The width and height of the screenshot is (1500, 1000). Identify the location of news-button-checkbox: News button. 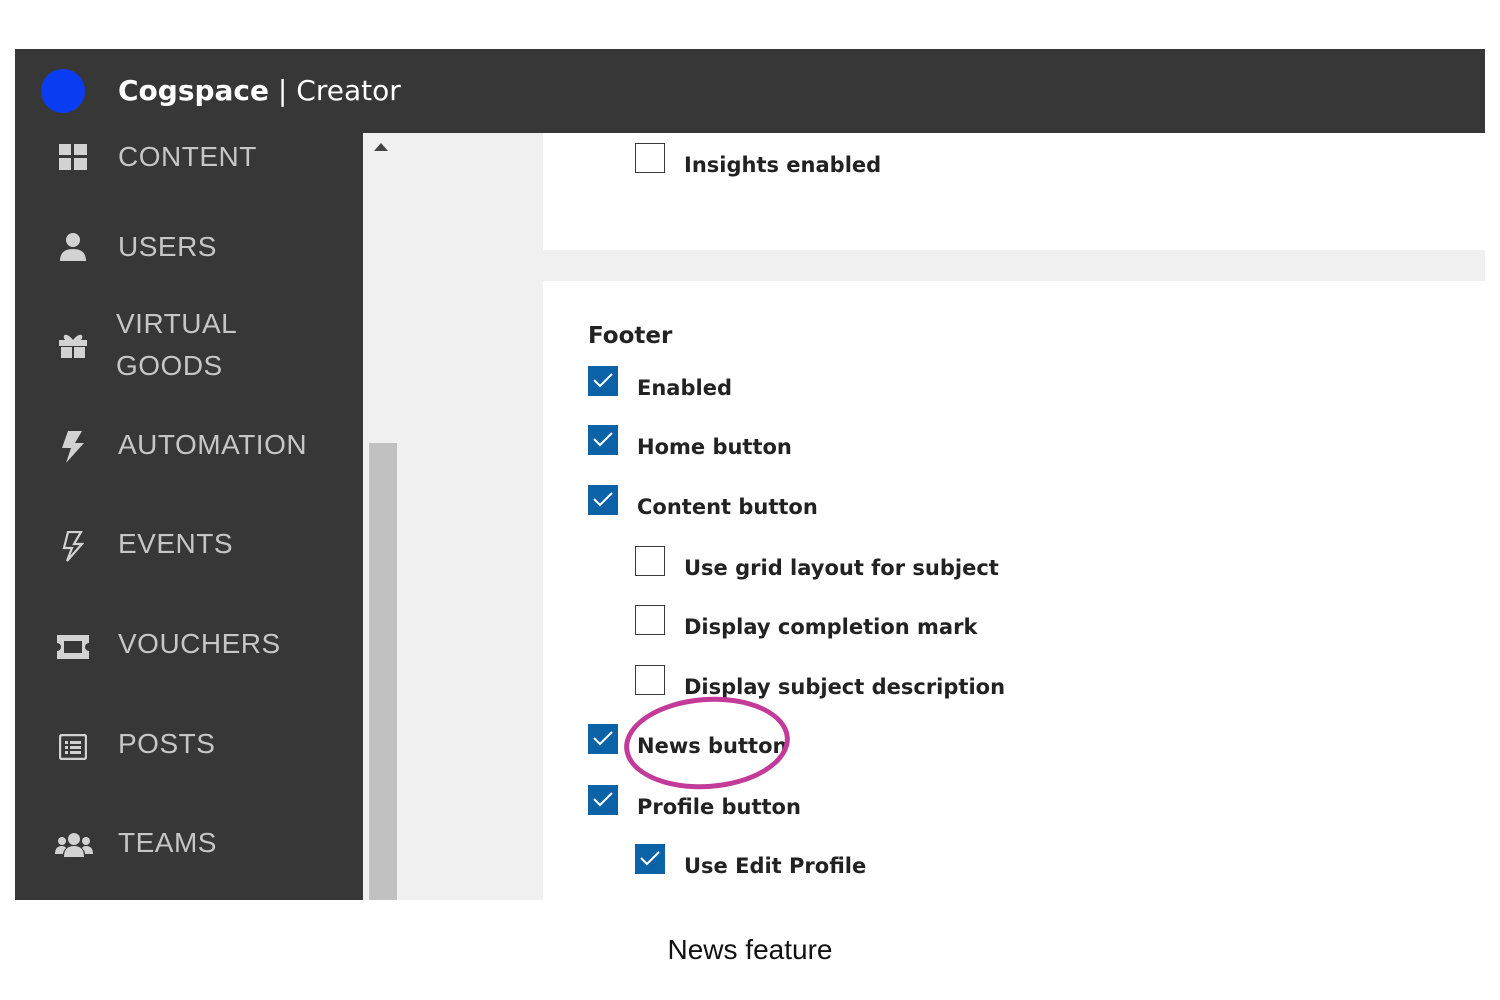
(713, 744).